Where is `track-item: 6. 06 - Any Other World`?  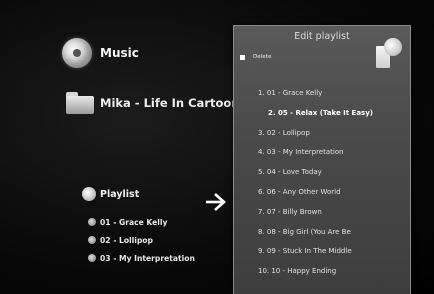
track-item: 6. 06 - Any Other World is located at coordinates (333, 193).